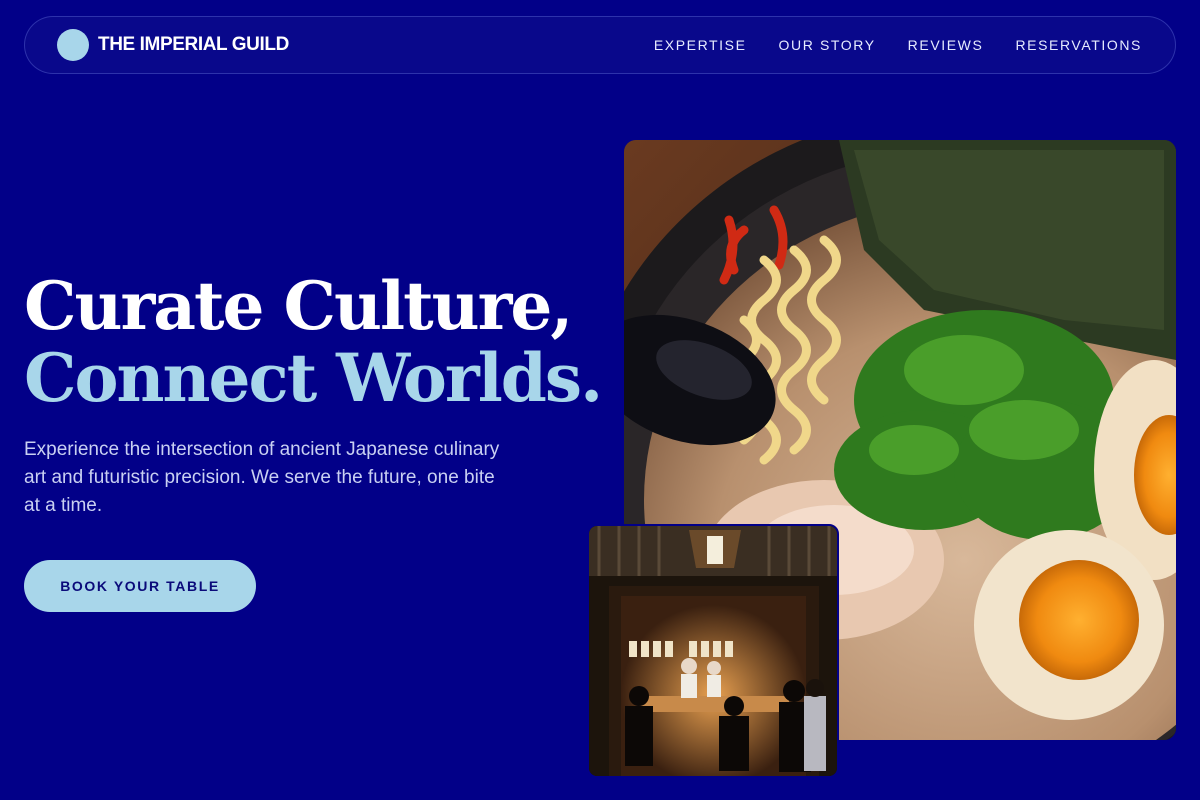 This screenshot has width=1200, height=800. What do you see at coordinates (827, 45) in the screenshot?
I see `nav-link-our-story: OUR STORY` at bounding box center [827, 45].